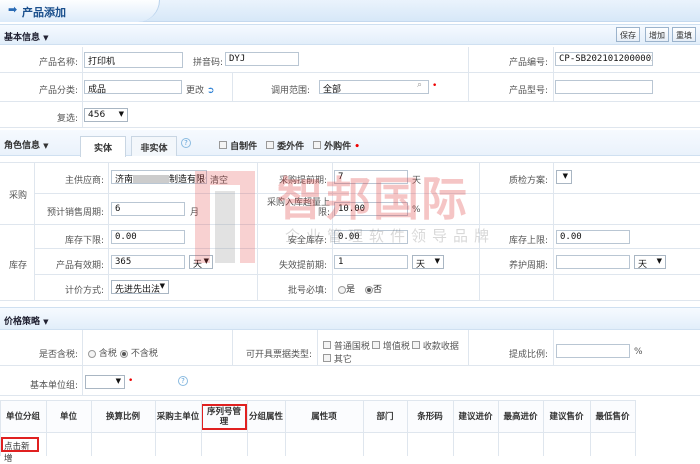 The width and height of the screenshot is (700, 464). What do you see at coordinates (80, 11) in the screenshot?
I see `tab-product-add: ➡ 产品添加` at bounding box center [80, 11].